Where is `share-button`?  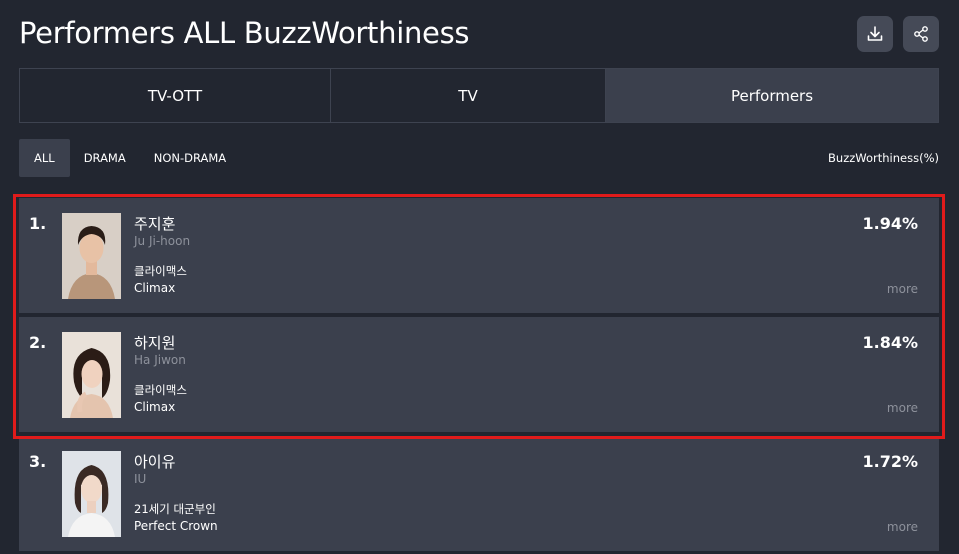 share-button is located at coordinates (921, 34).